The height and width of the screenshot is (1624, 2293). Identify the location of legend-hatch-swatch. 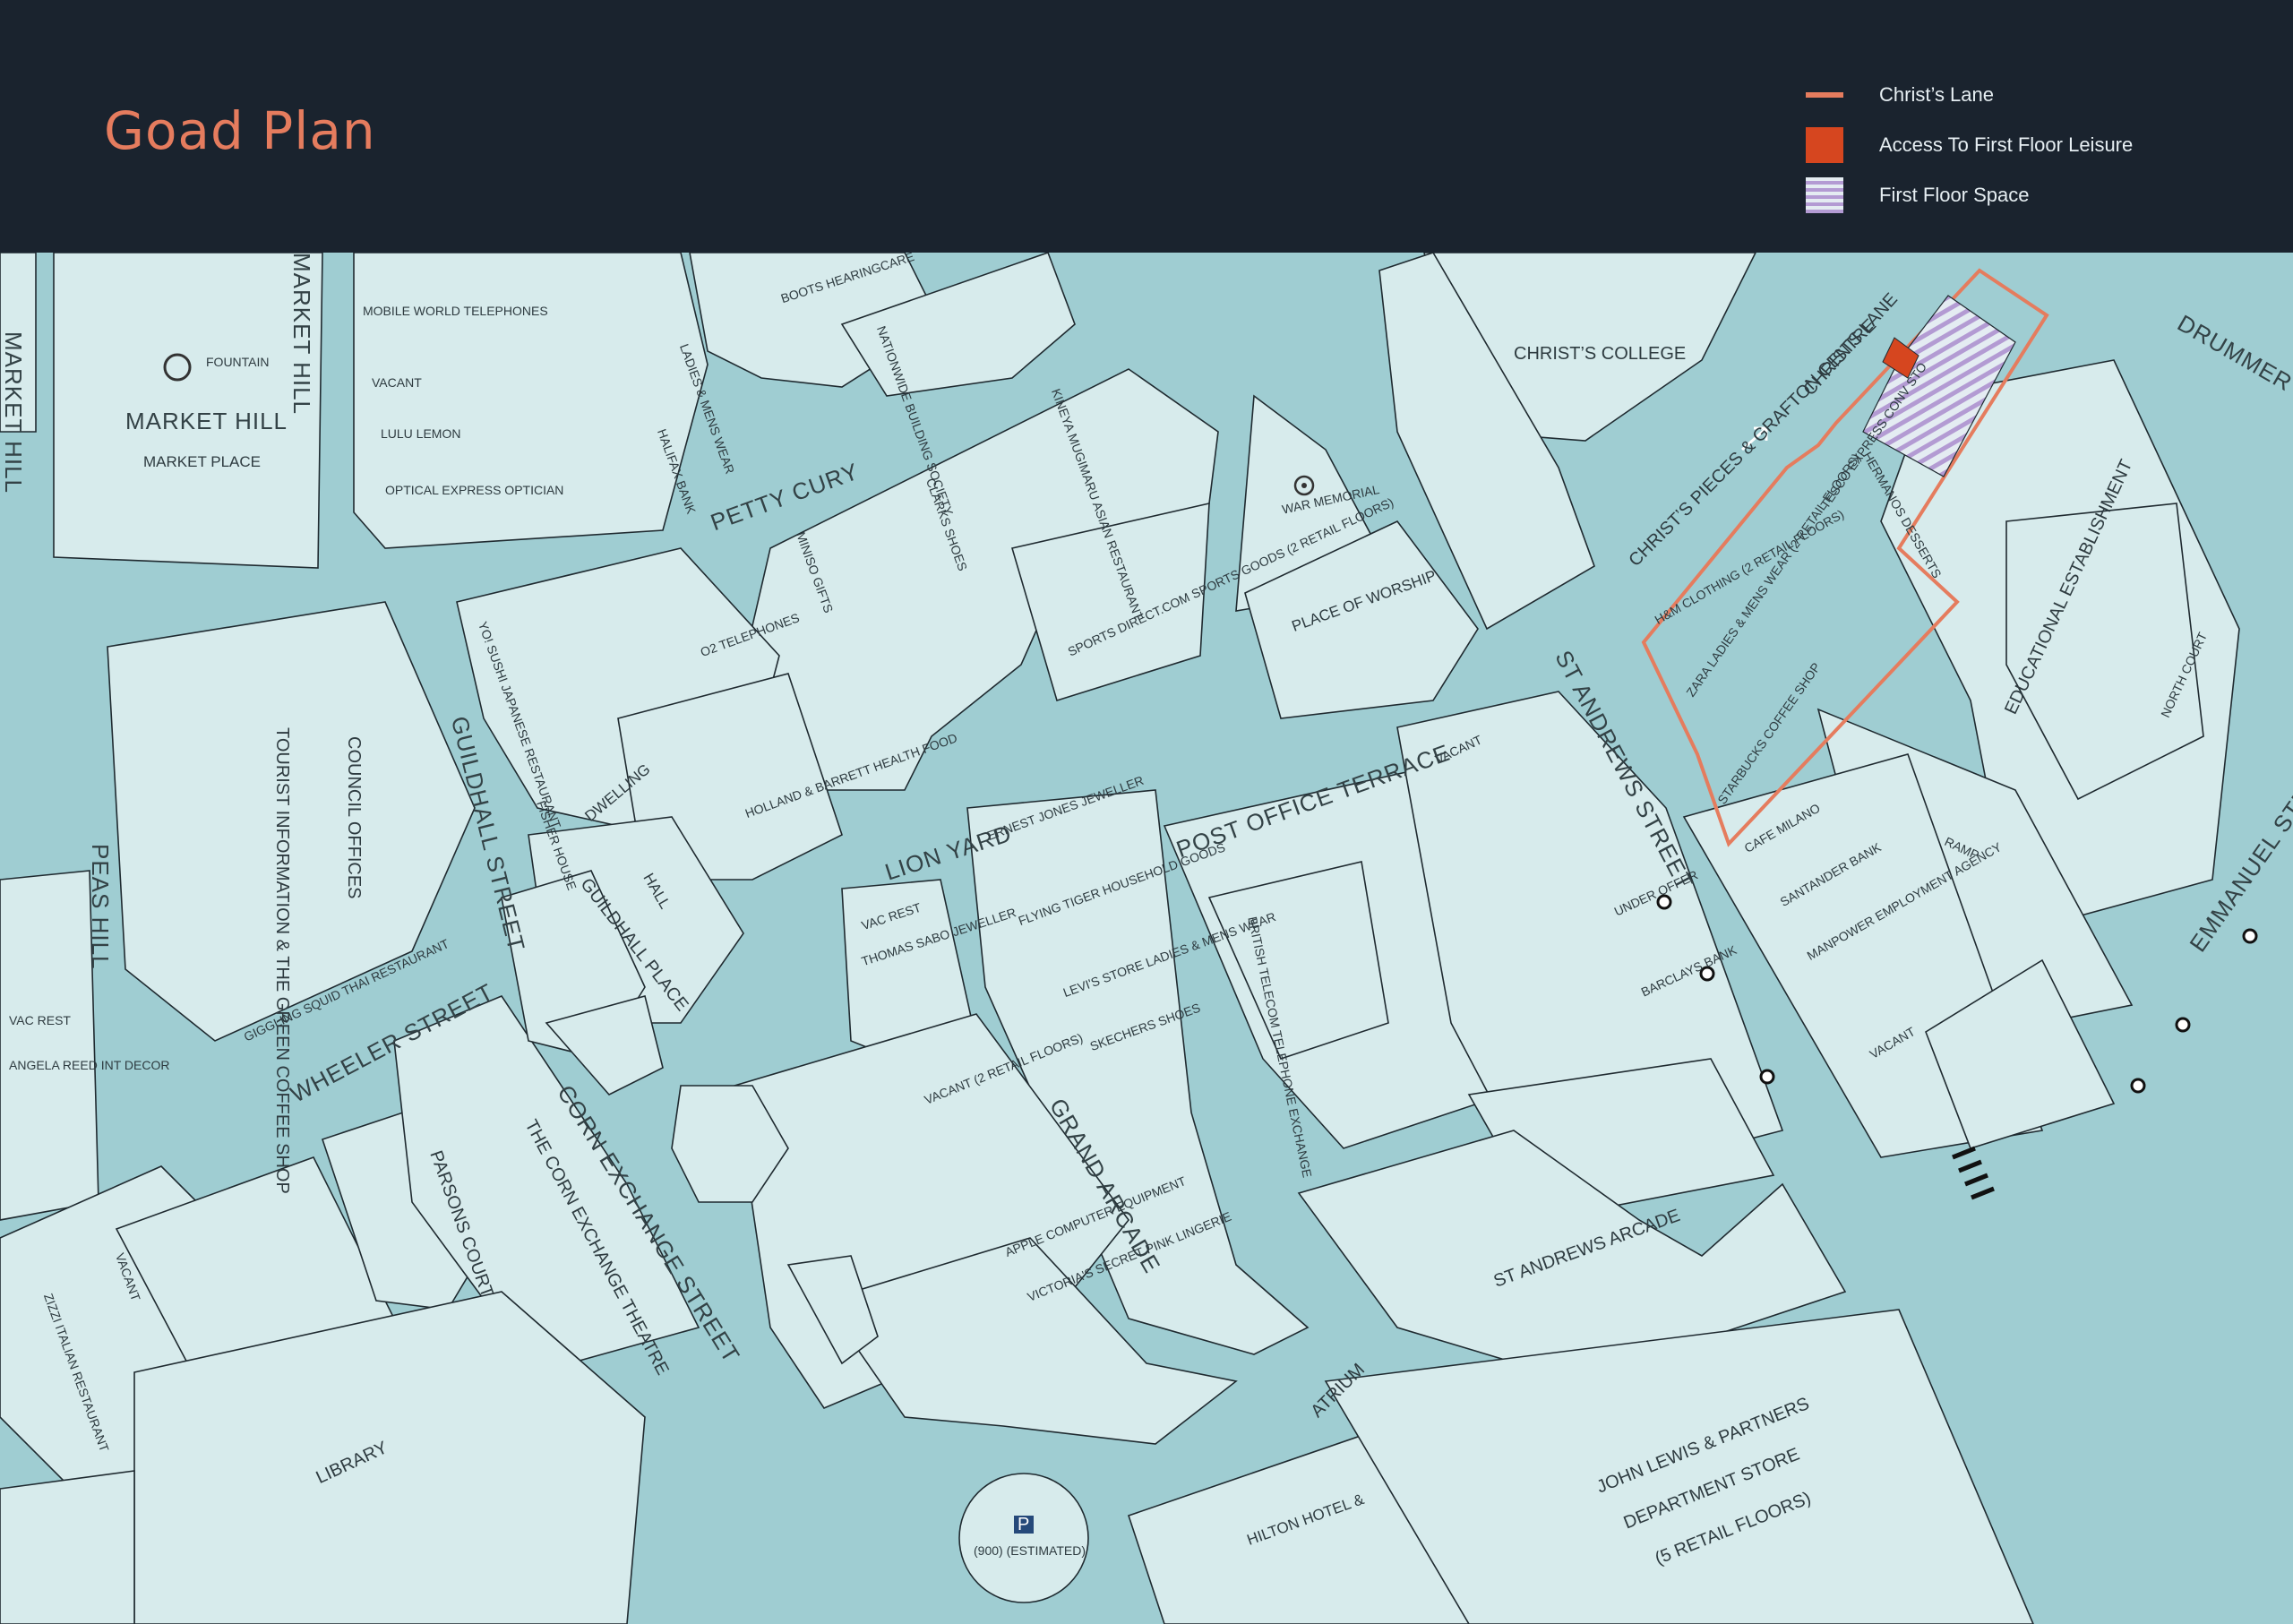
(1824, 195).